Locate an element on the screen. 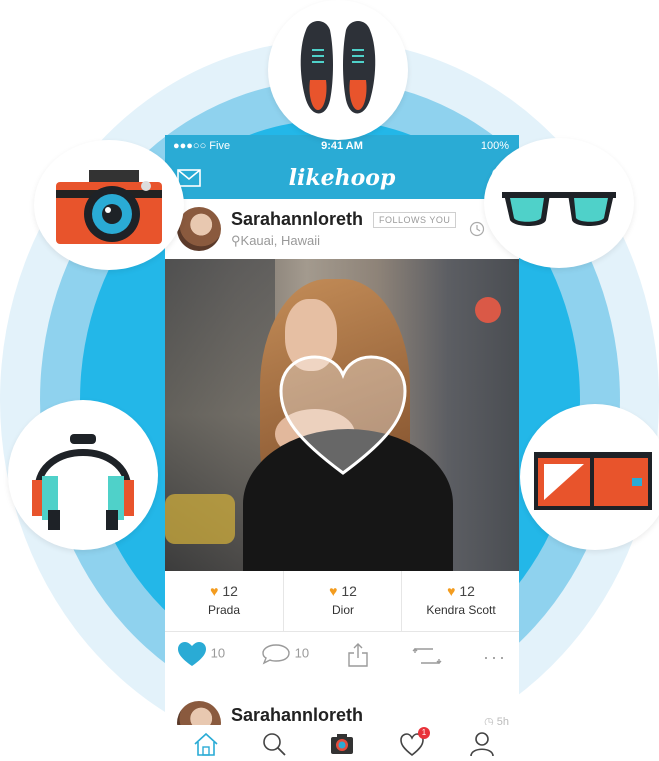 The height and width of the screenshot is (761, 659). shoes-bubble is located at coordinates (338, 70).